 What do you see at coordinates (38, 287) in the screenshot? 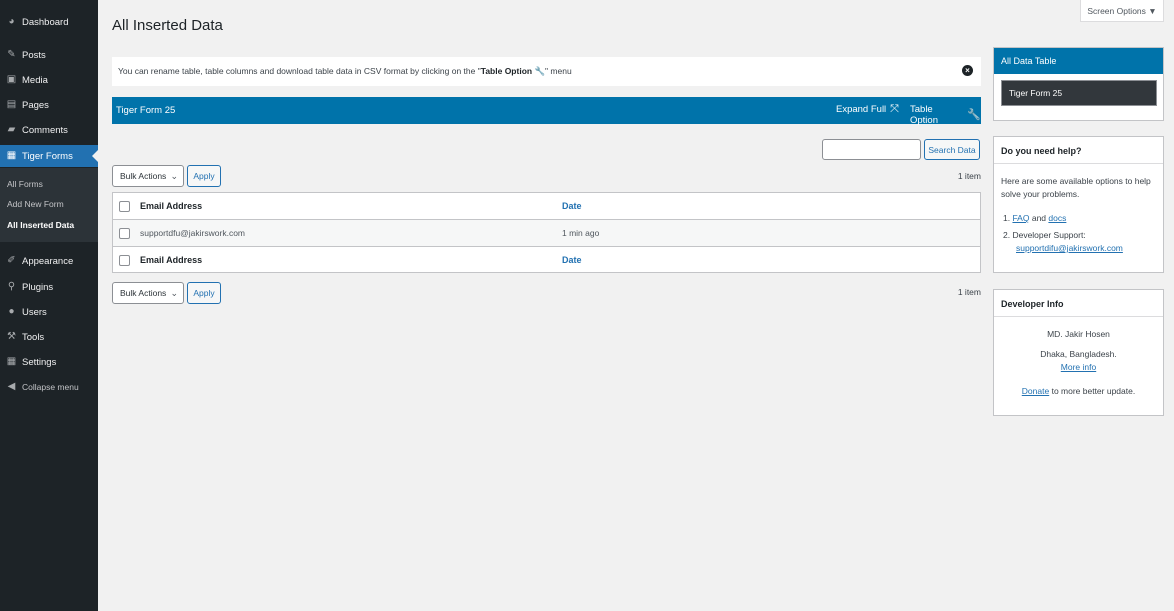
I see `sidebar-item-label: Plugins` at bounding box center [38, 287].